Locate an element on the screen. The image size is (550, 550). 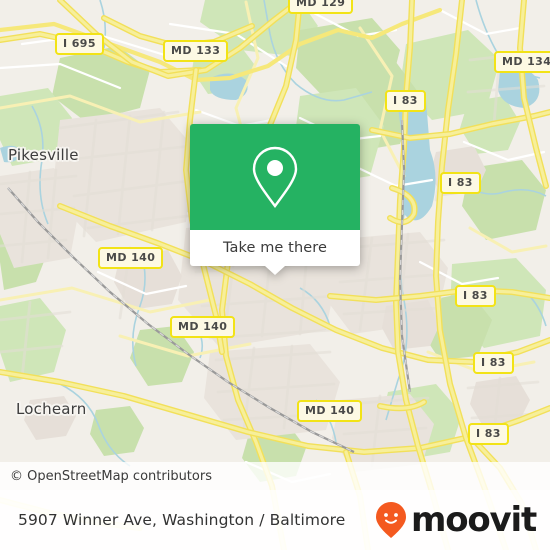
map-attribution-bar: © OpenStreetMap contributors is located at coordinates (275, 476).